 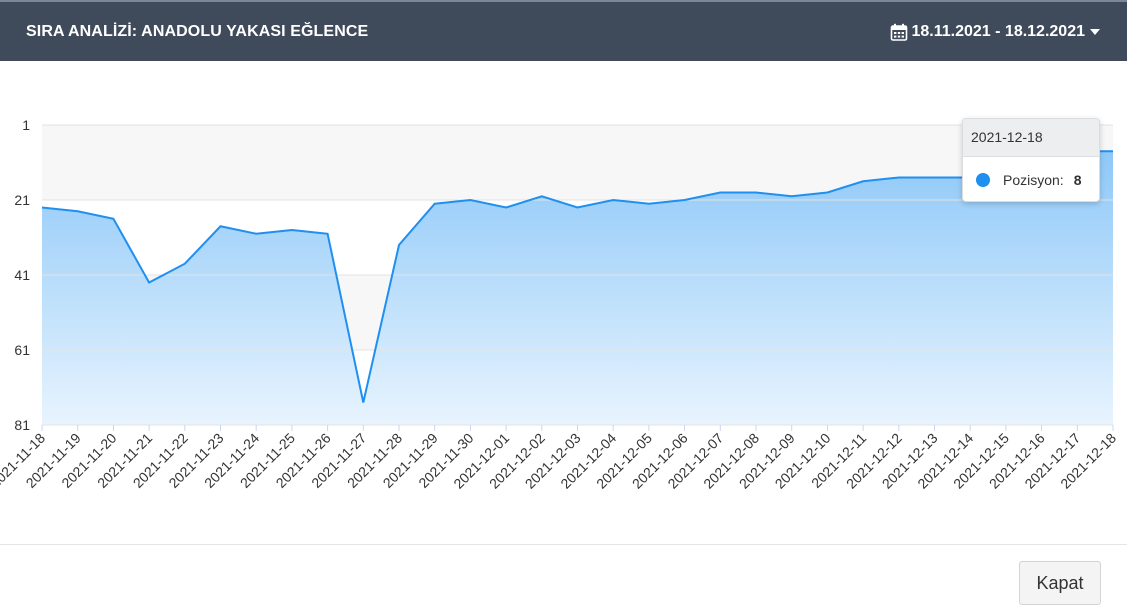 I want to click on tooltip-value: 8, so click(x=1077, y=180).